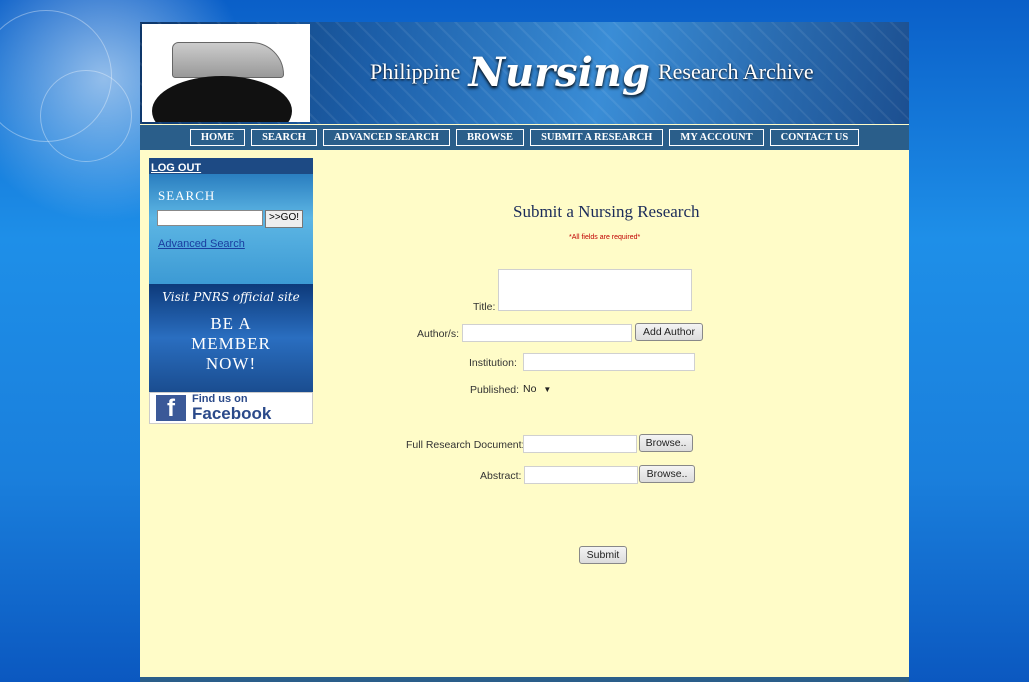 The width and height of the screenshot is (1029, 682). What do you see at coordinates (547, 389) in the screenshot?
I see `chevron-down-icon: ▼` at bounding box center [547, 389].